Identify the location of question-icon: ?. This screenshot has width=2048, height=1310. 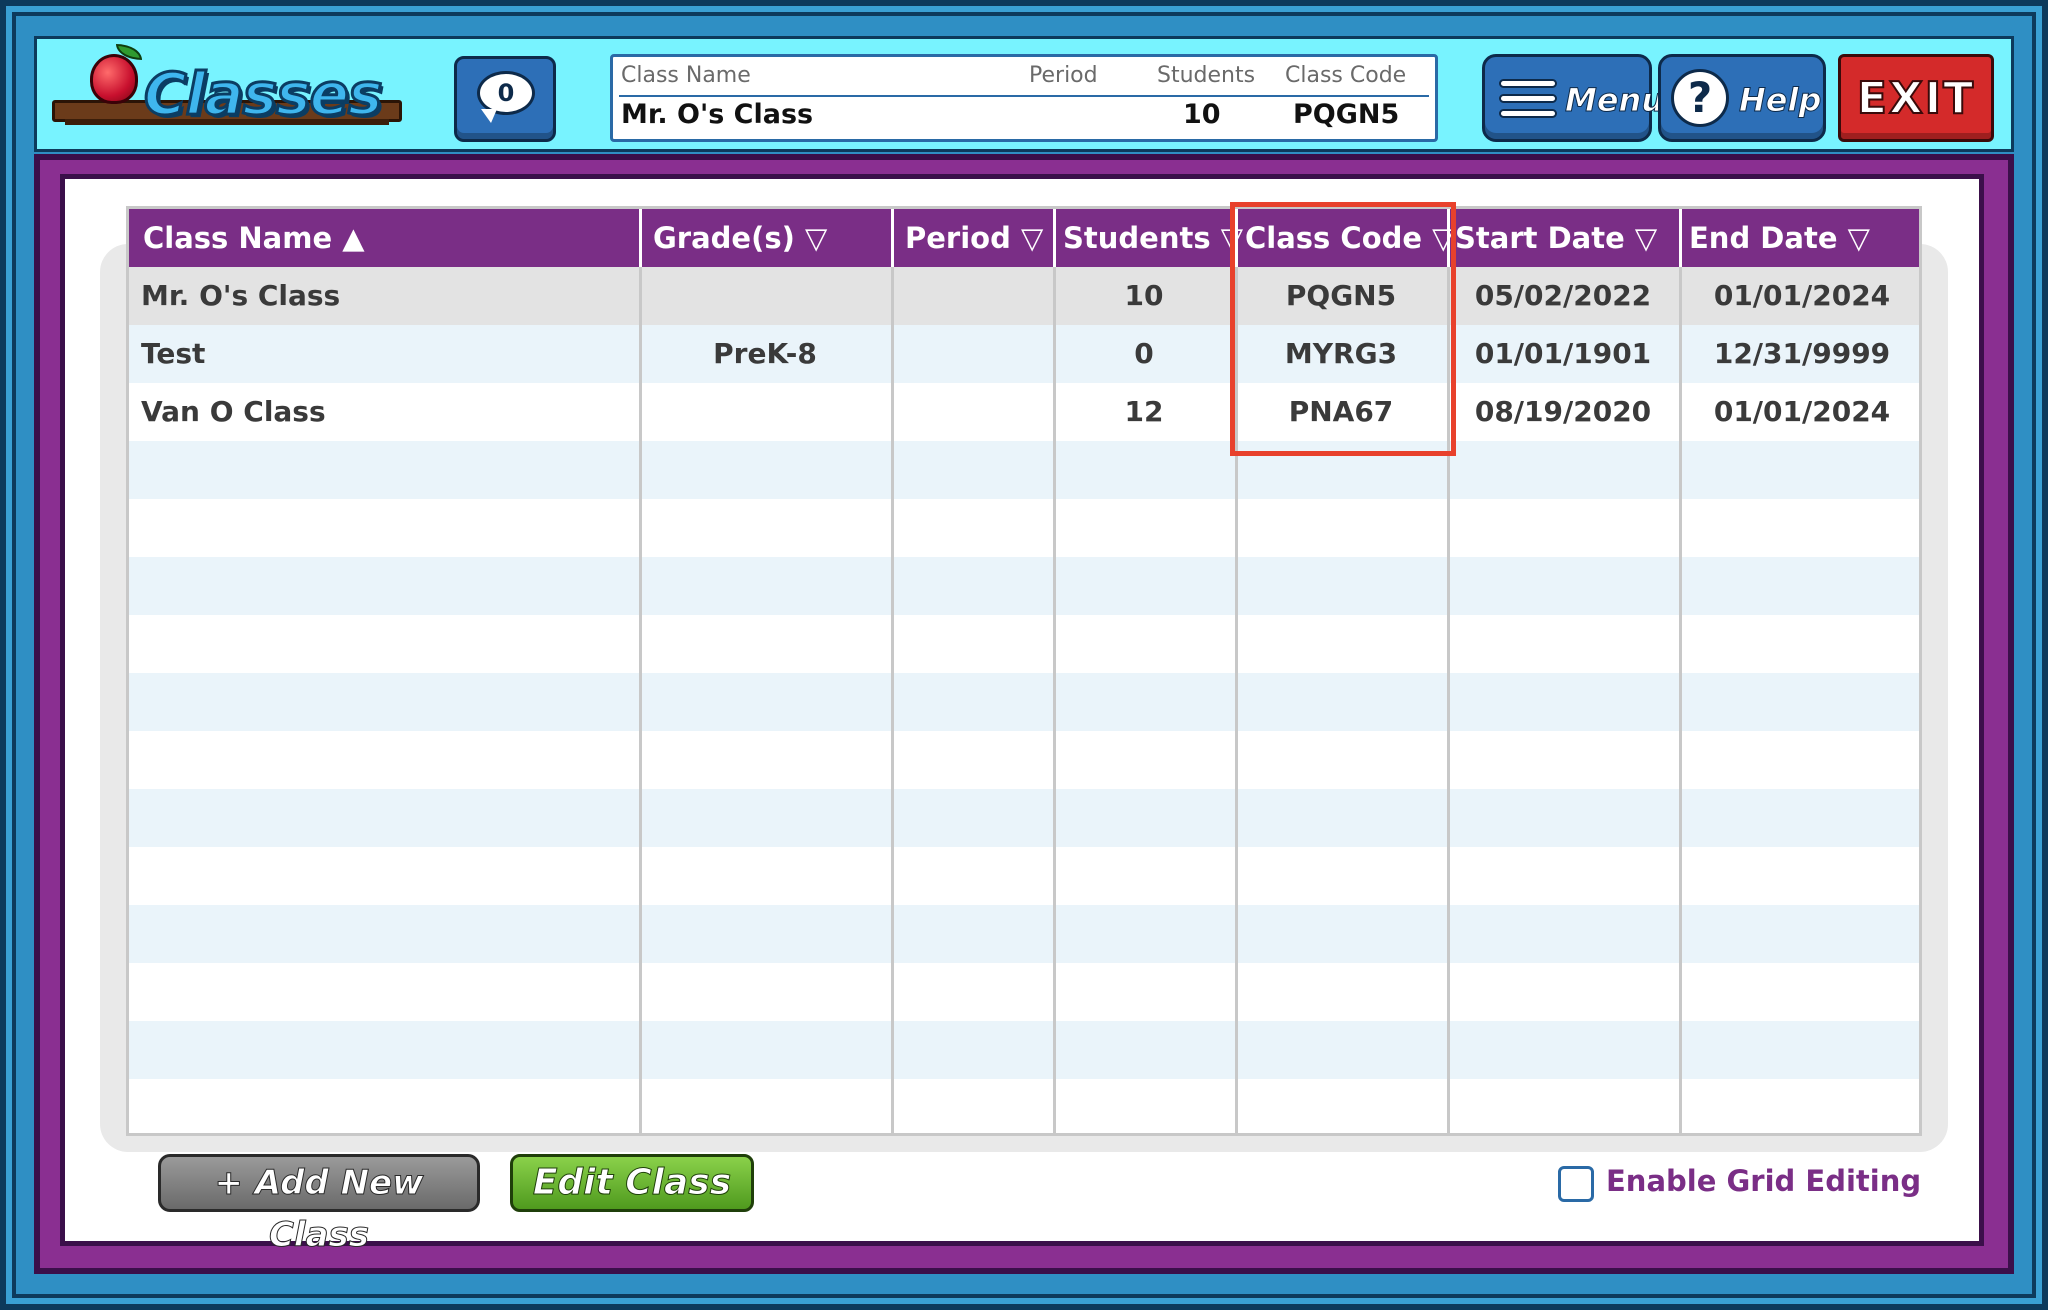
(1700, 98).